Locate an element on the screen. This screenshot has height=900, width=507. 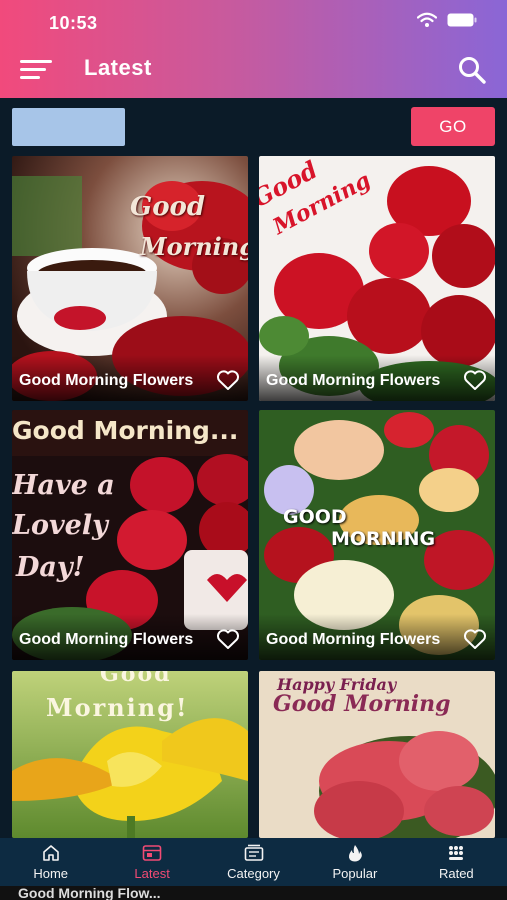
bottom-nav: Home Latest Category Popular Rated is located at coordinates (253, 862).